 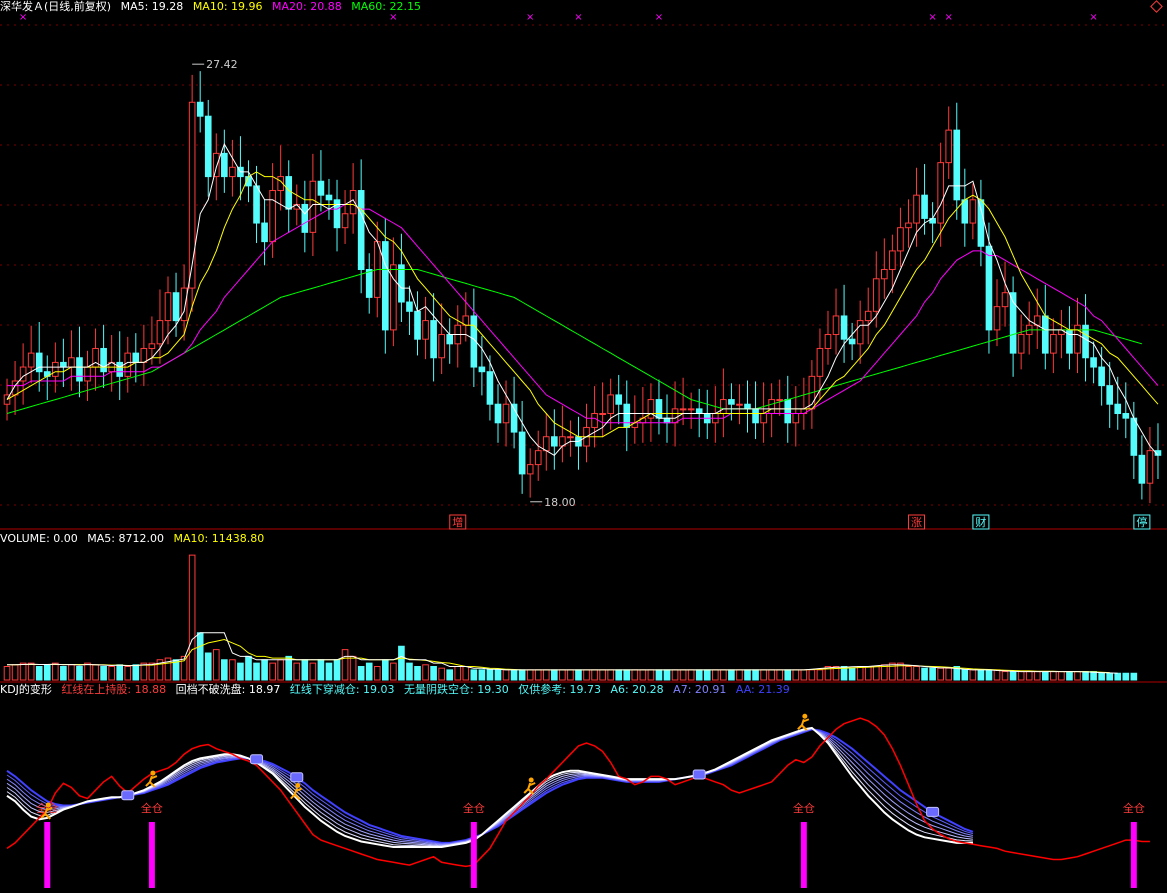 What do you see at coordinates (26, 689) in the screenshot?
I see `kdj-title: KDJ的变形` at bounding box center [26, 689].